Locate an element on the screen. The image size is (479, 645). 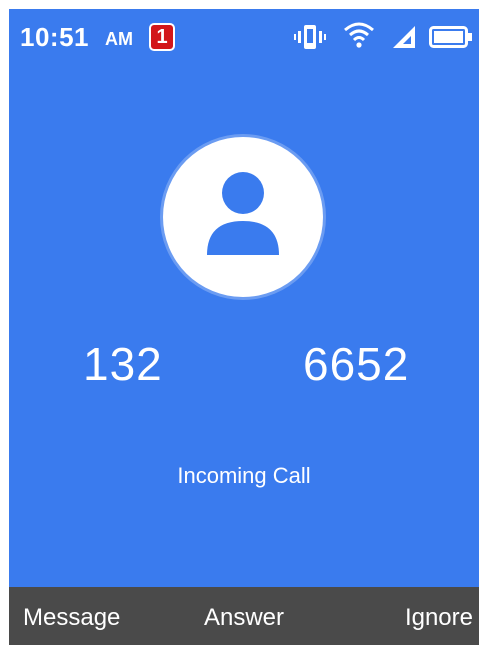
cellular-signal-icon is located at coordinates (404, 39).